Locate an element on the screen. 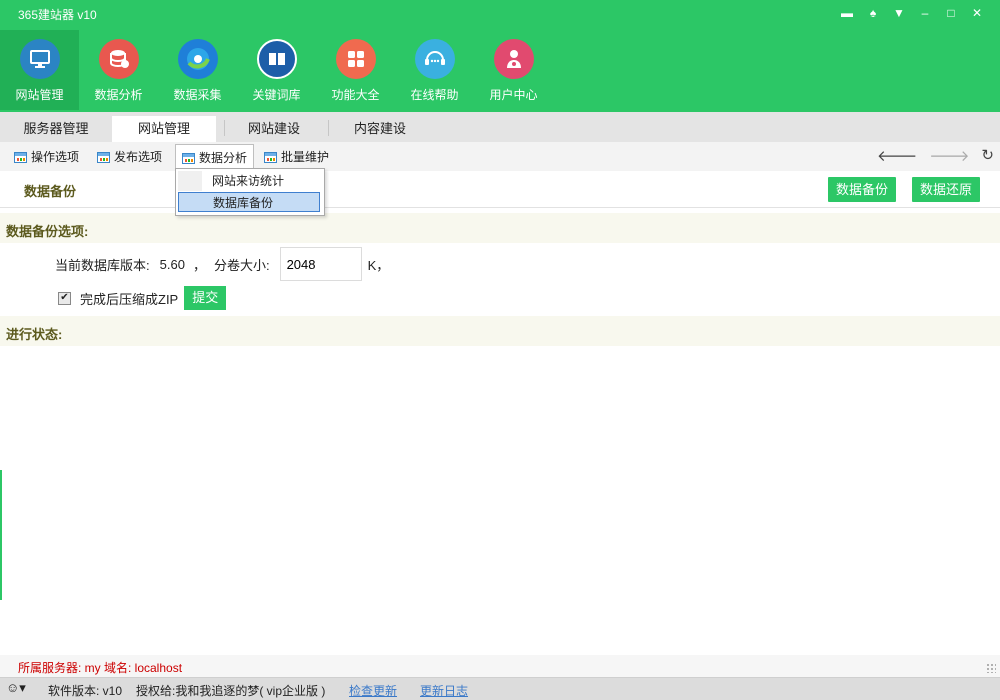 The width and height of the screenshot is (1000, 700). backup-options-section: 数据备份选项: is located at coordinates (500, 228).